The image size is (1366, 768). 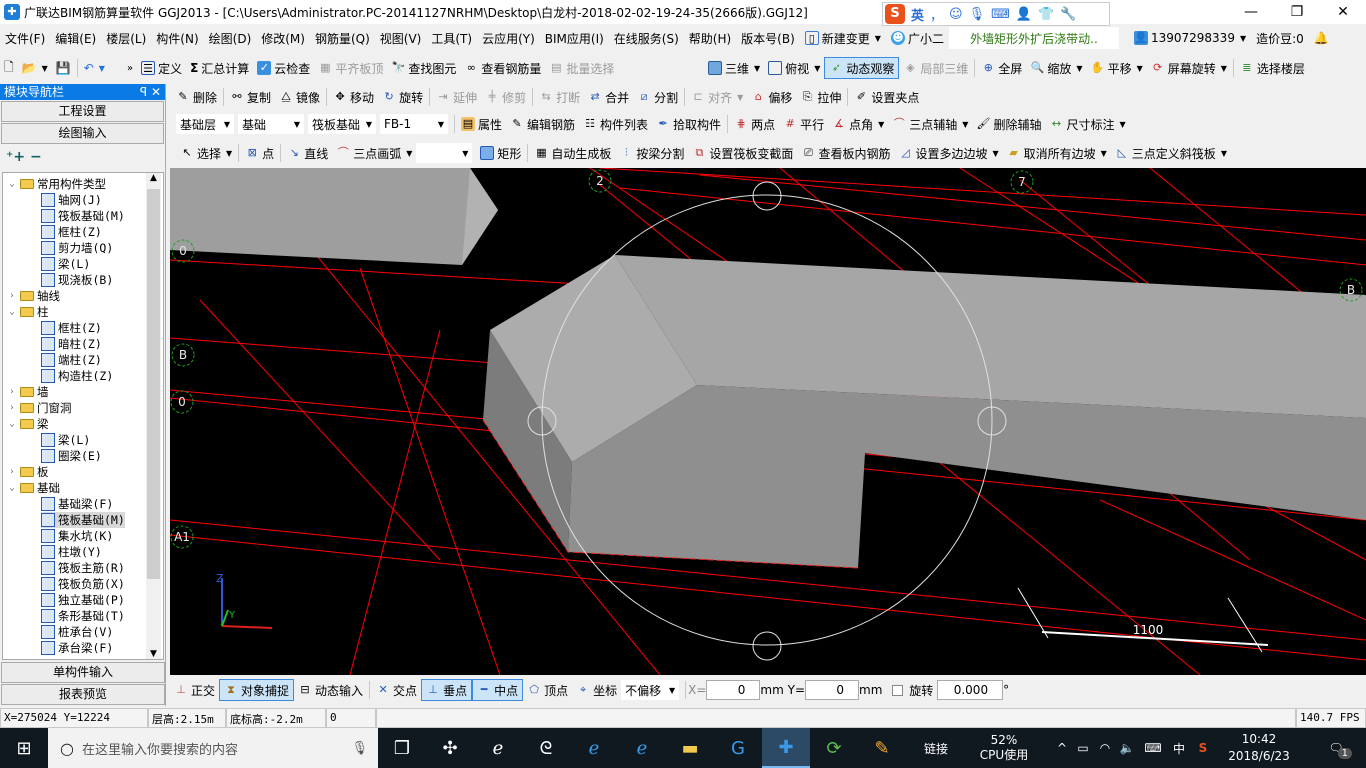 I want to click on trim-button: ╪ 修剪, so click(x=505, y=97).